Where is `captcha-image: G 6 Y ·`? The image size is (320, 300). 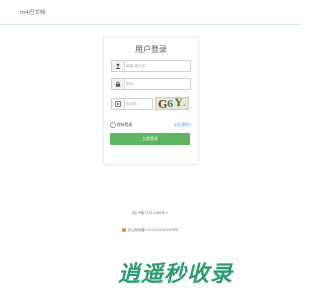
captcha-image: G 6 Y · is located at coordinates (172, 103).